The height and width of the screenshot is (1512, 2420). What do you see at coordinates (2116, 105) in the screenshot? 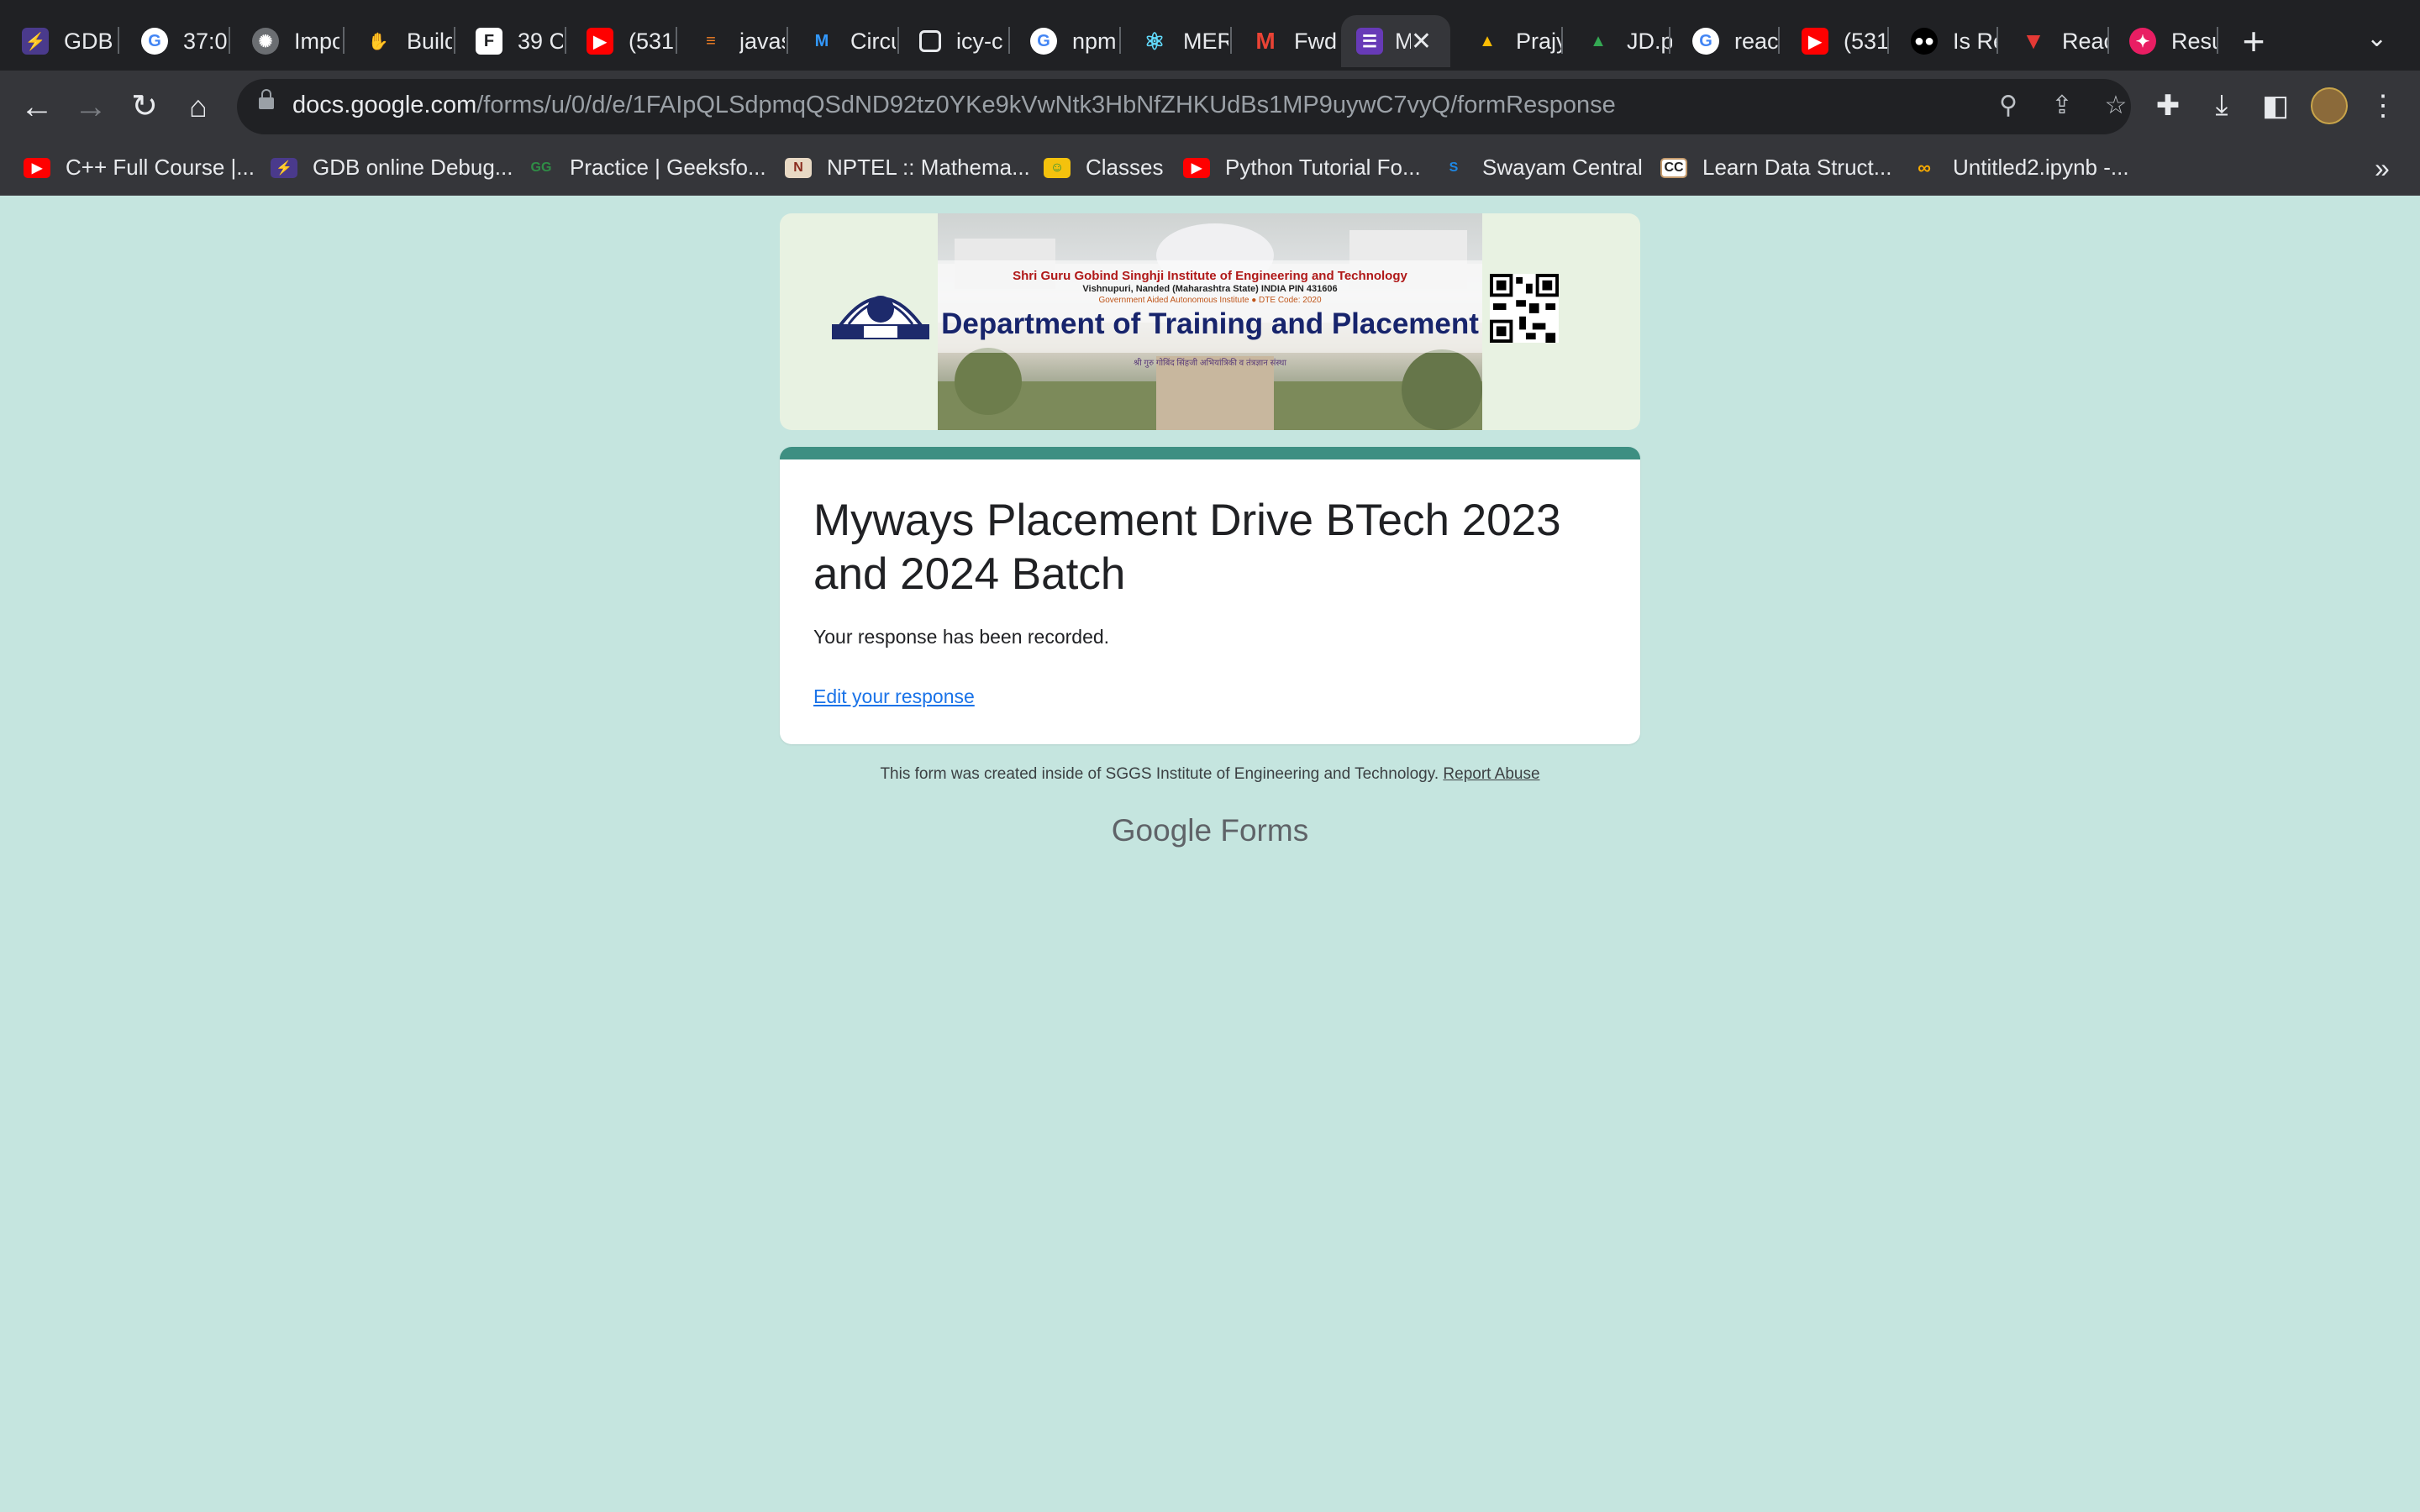
I see `bookmark-star-icon: ☆` at bounding box center [2116, 105].